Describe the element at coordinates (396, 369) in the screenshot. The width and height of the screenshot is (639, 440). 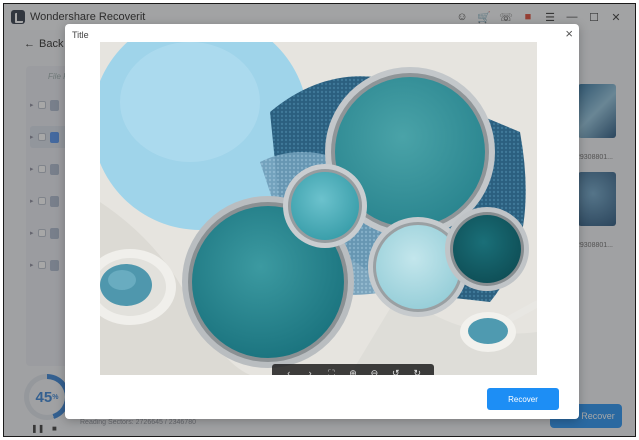
I see `rotate-left-icon: ↺` at that location.